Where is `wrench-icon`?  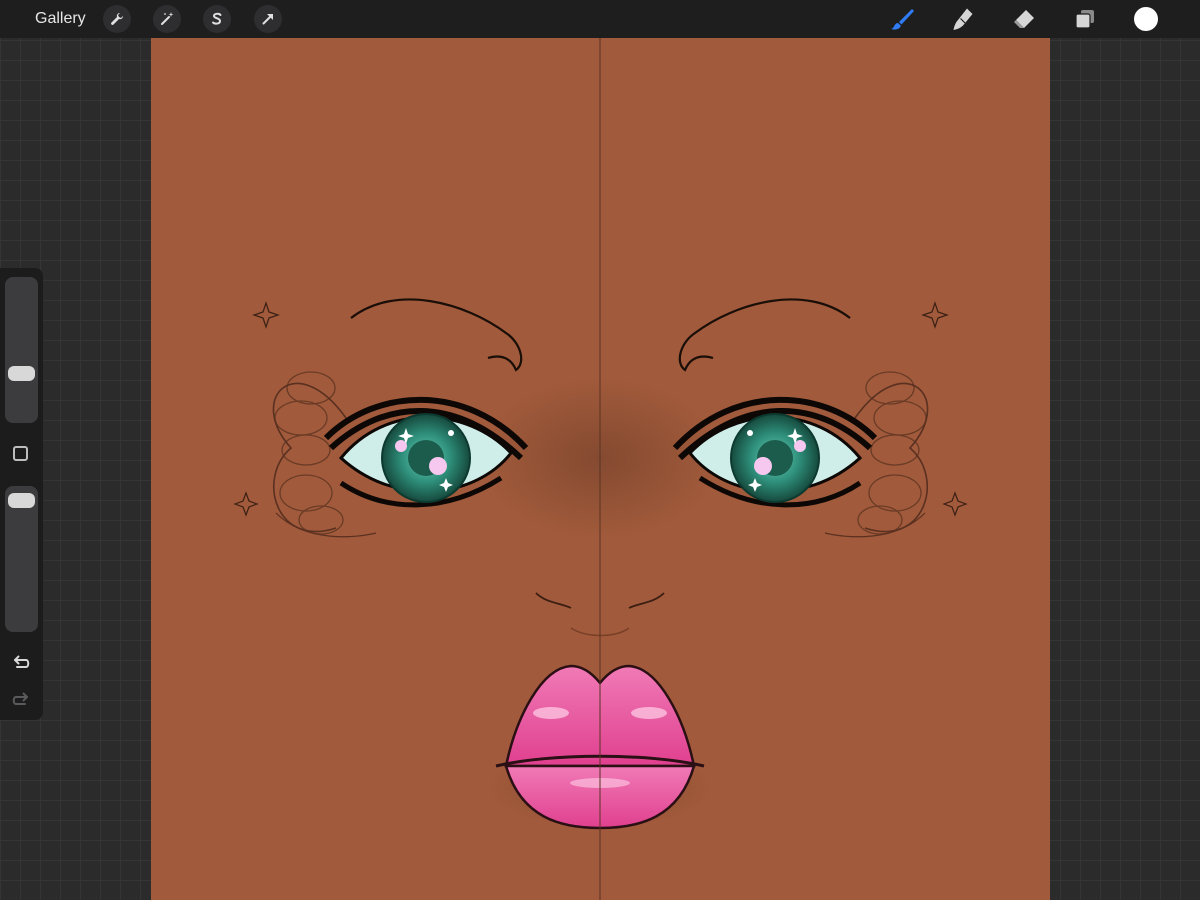 wrench-icon is located at coordinates (117, 19).